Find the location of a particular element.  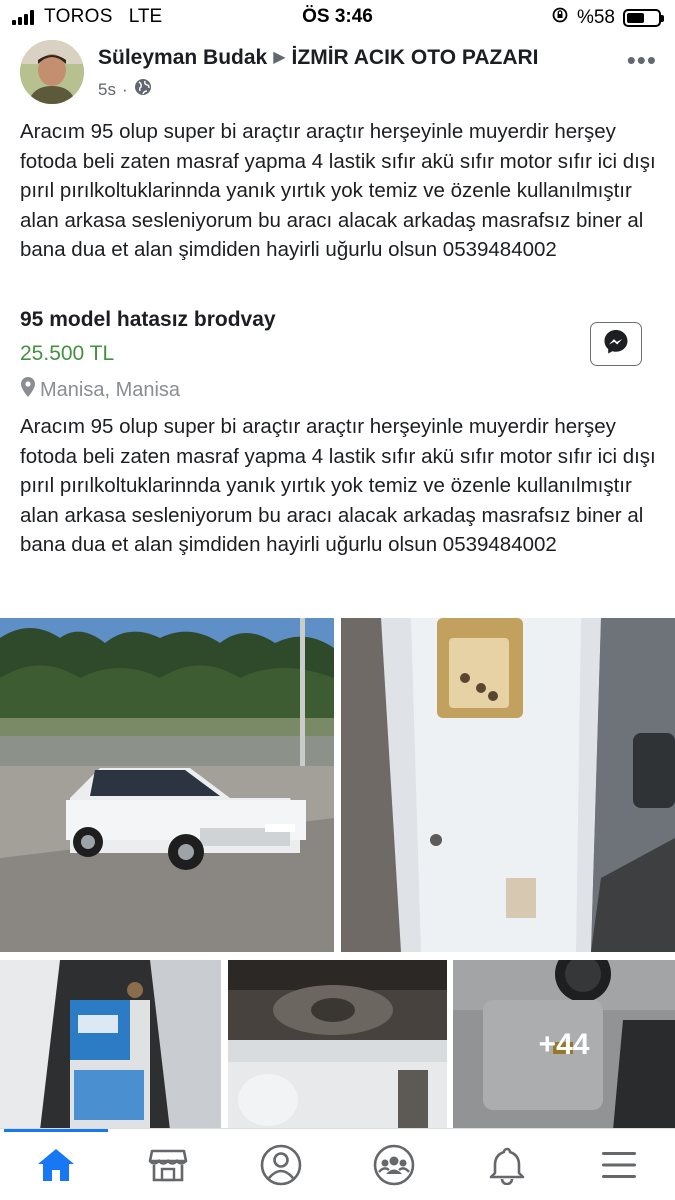

photo-car-exterior is located at coordinates (167, 785).